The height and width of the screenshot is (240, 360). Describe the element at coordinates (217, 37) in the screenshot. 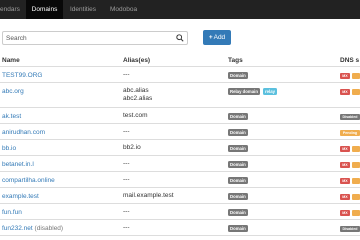

I see `add-domain-button: +Add` at that location.